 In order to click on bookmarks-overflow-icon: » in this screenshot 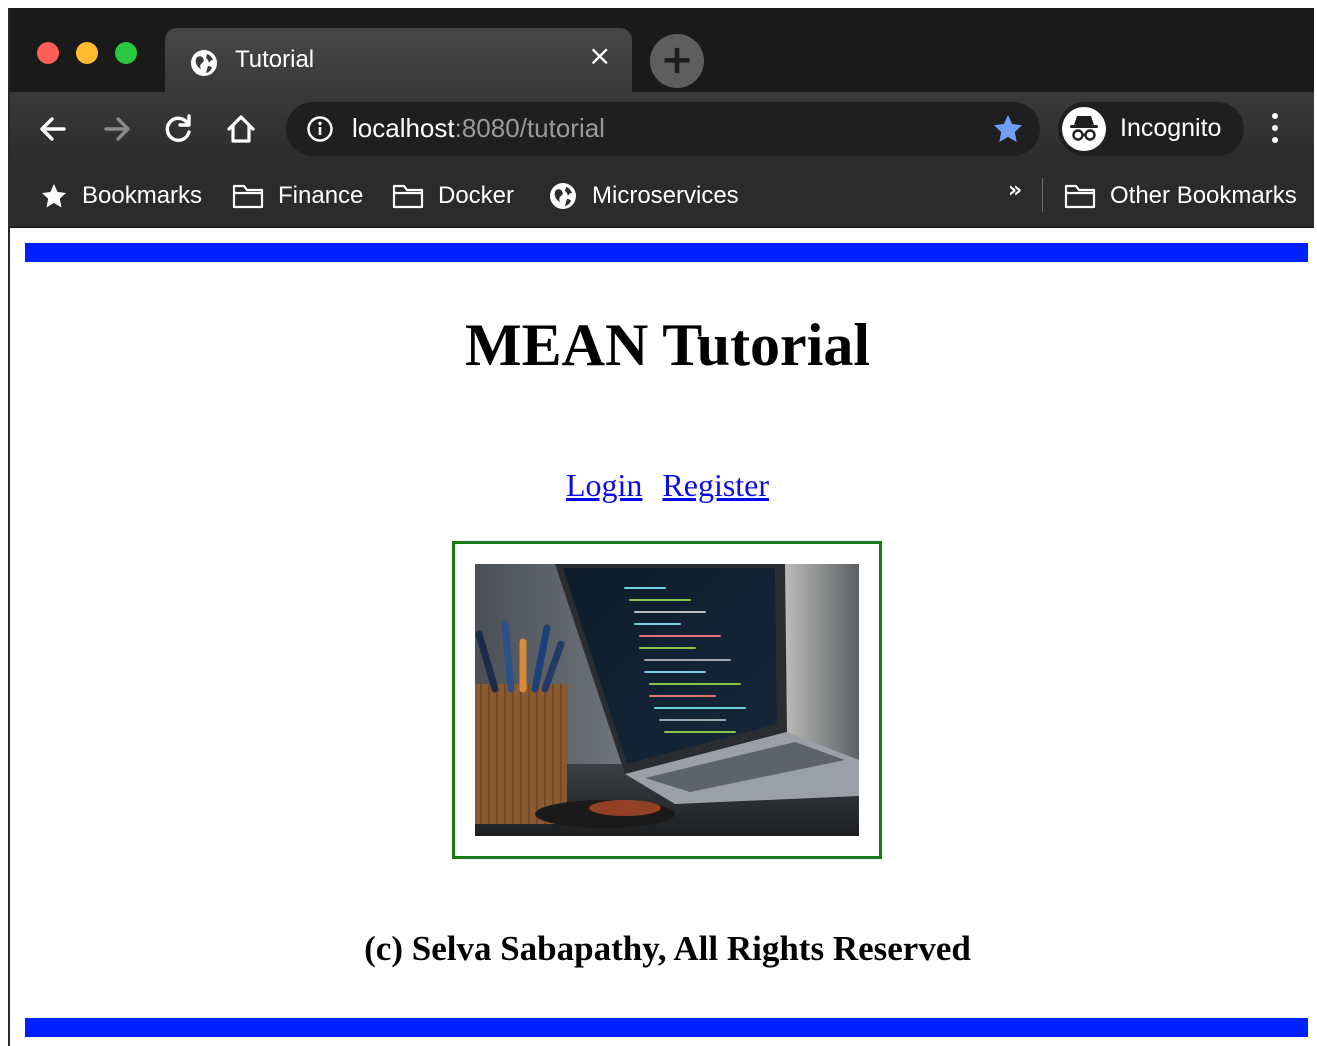, I will do `click(1015, 190)`.